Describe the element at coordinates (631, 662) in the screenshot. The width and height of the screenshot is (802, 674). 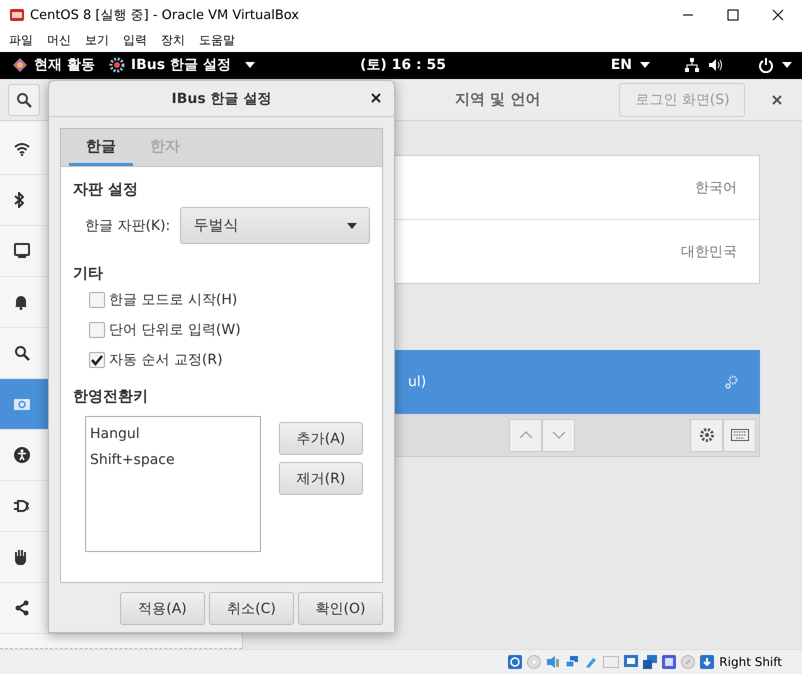
I see `monitor-icon` at that location.